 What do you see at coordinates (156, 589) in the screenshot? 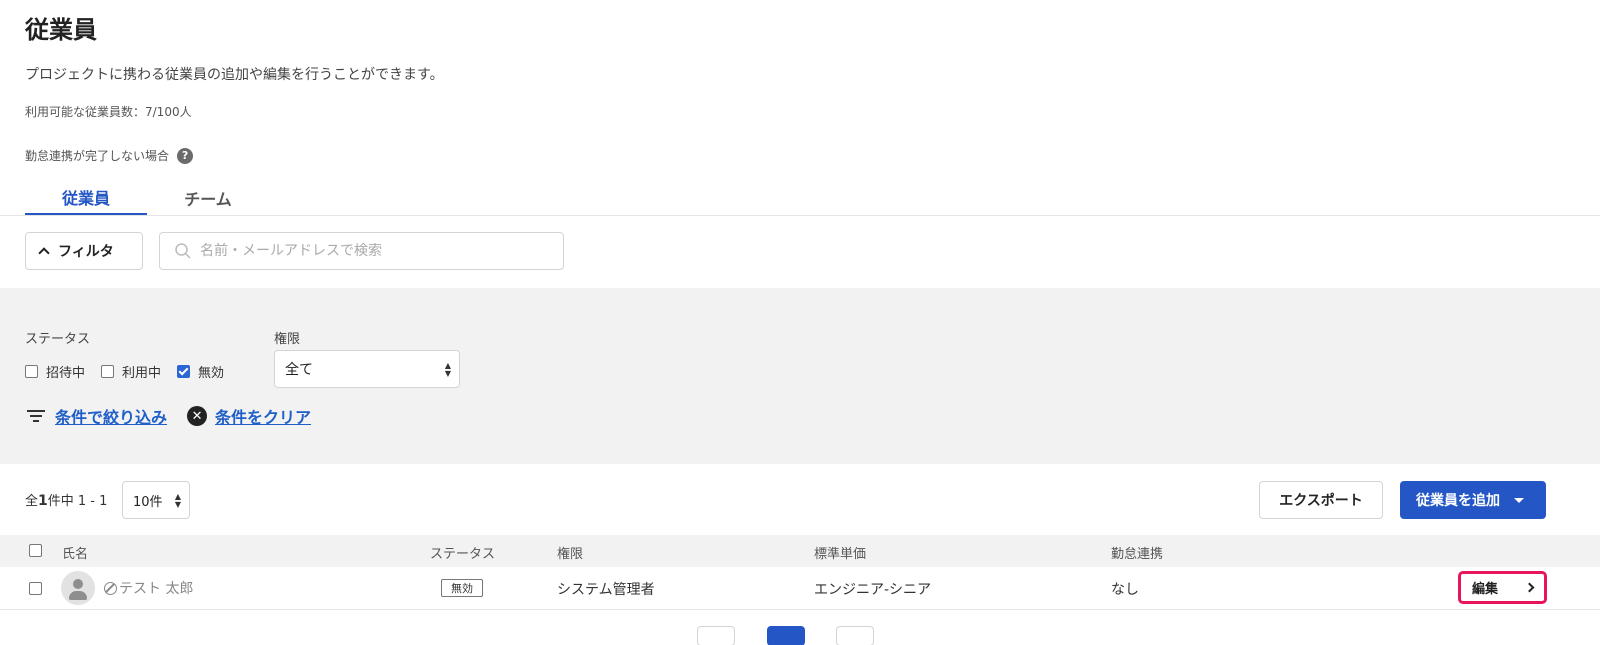
I see `employee-name-text: テスト 太郎` at bounding box center [156, 589].